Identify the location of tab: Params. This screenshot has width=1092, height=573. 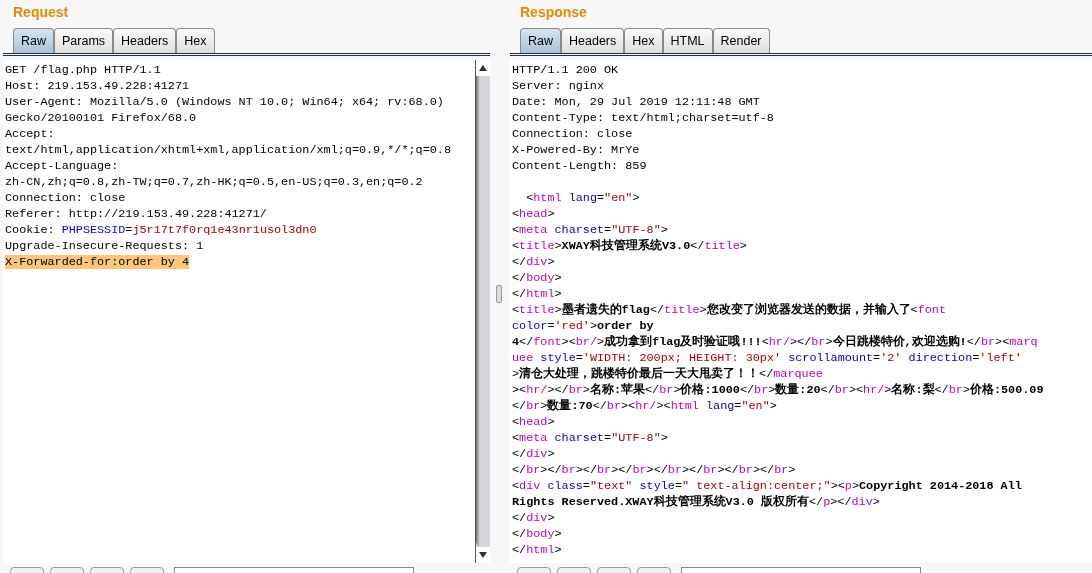
(84, 40).